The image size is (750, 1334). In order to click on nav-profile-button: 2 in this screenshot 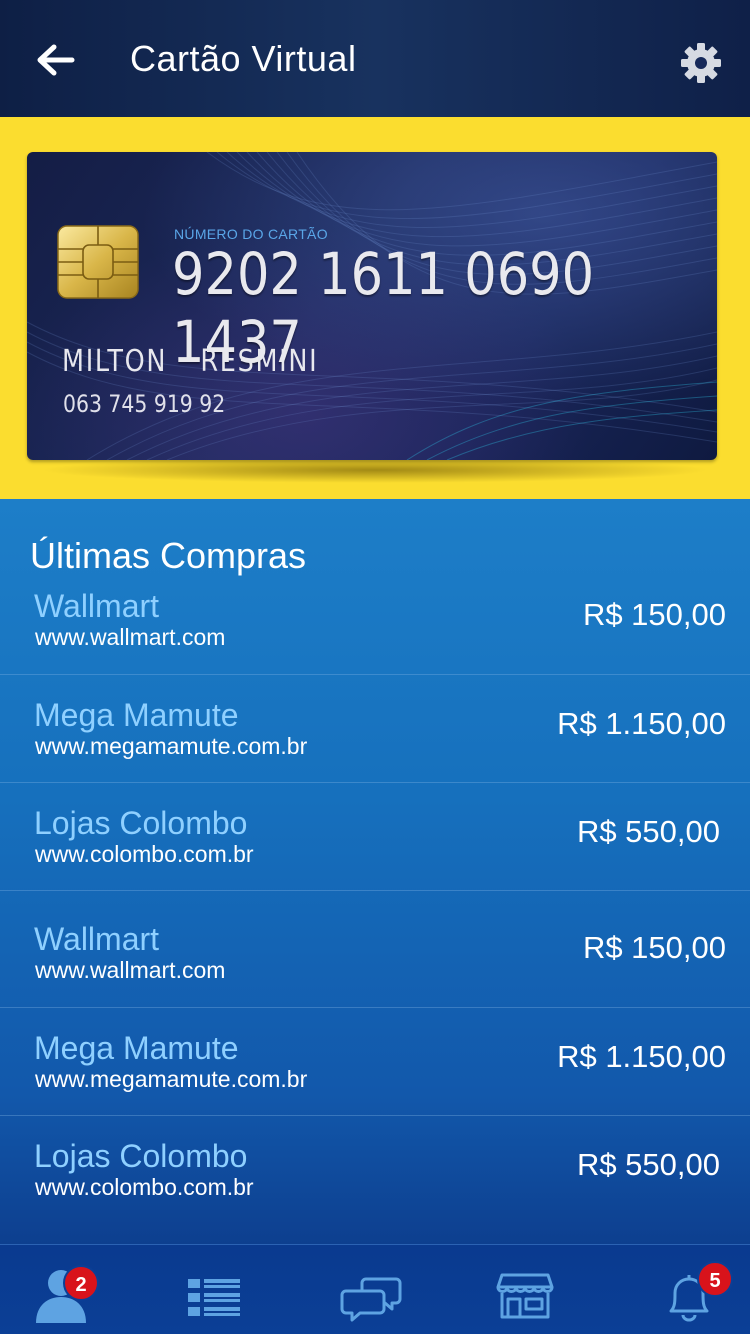, I will do `click(63, 1293)`.